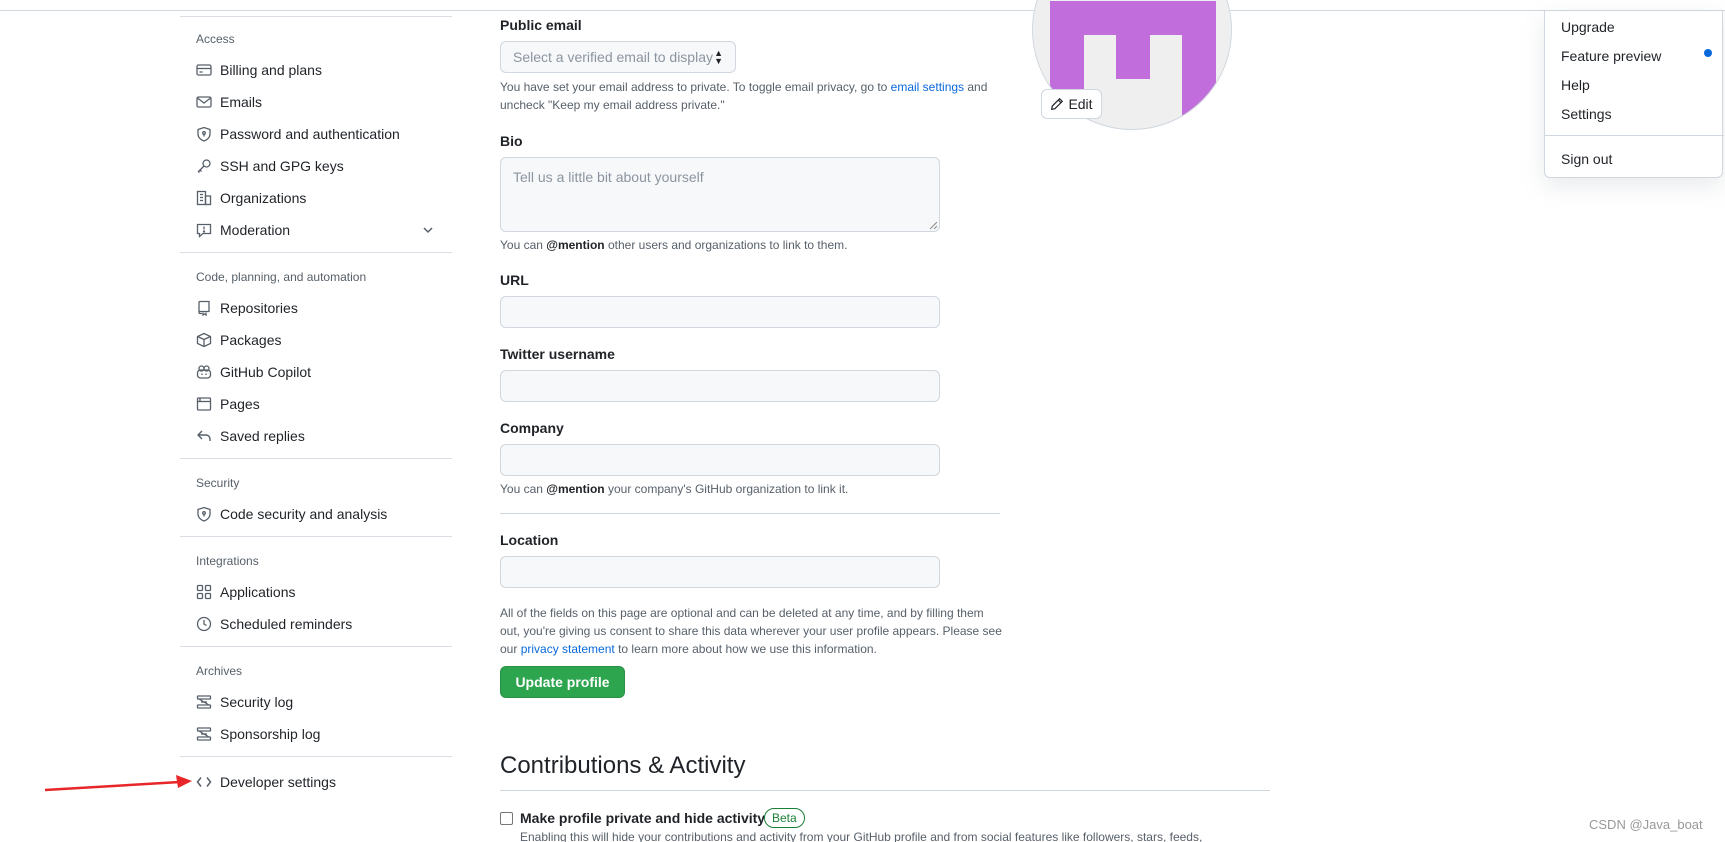 This screenshot has height=842, width=1725. What do you see at coordinates (1057, 103) in the screenshot?
I see `pencil-icon` at bounding box center [1057, 103].